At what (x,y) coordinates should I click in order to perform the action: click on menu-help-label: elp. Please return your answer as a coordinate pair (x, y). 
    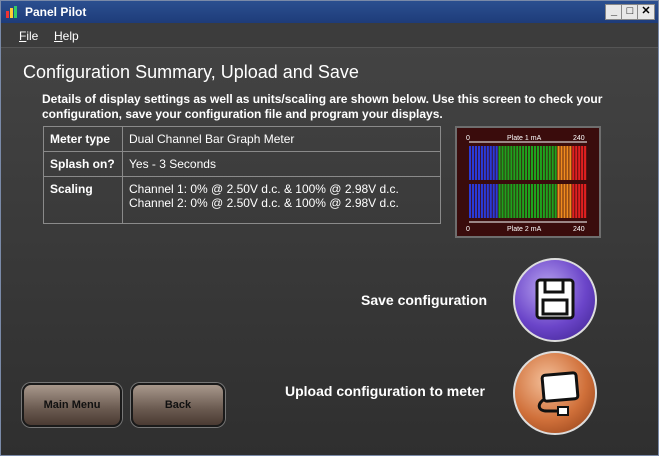
    Looking at the image, I should click on (70, 36).